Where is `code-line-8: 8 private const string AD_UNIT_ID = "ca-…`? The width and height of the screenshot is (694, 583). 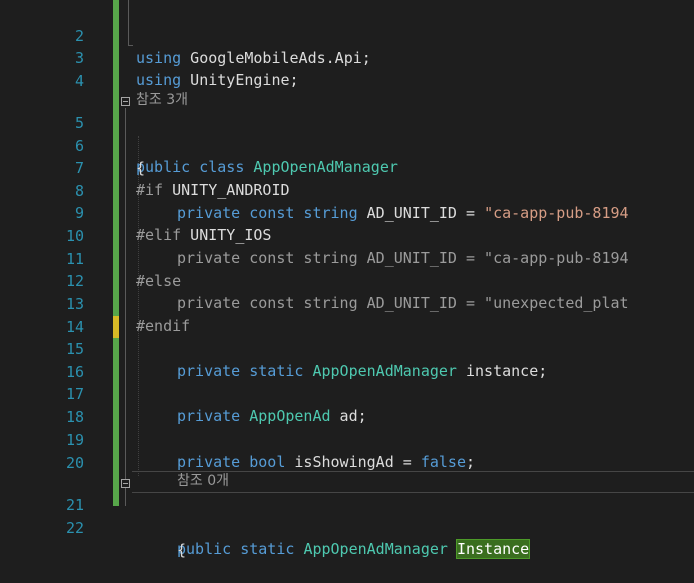 code-line-8: 8 private const string AD_UNIT_ID = "ca-… is located at coordinates (347, 190).